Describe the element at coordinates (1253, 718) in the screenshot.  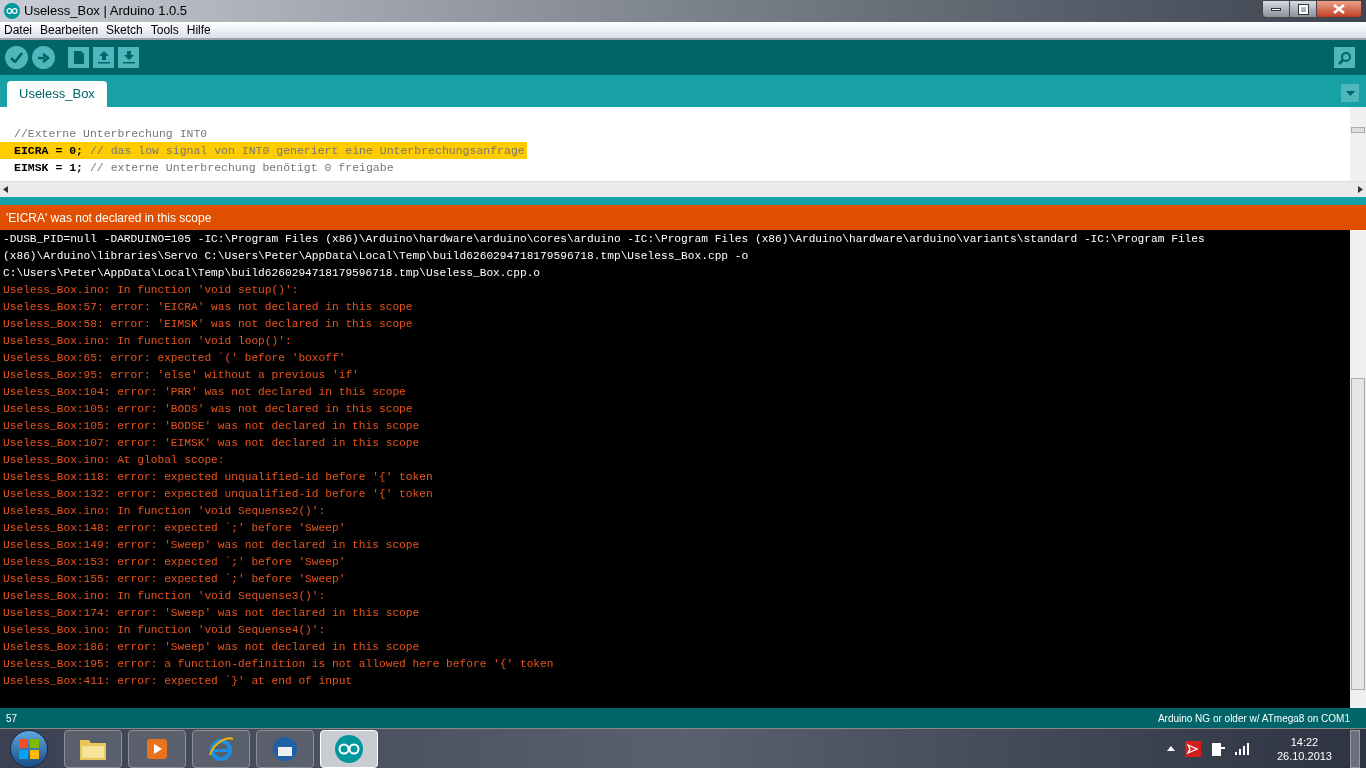
I see `board-info: Arduino NG or older w/ ATmega8 on COM1` at that location.